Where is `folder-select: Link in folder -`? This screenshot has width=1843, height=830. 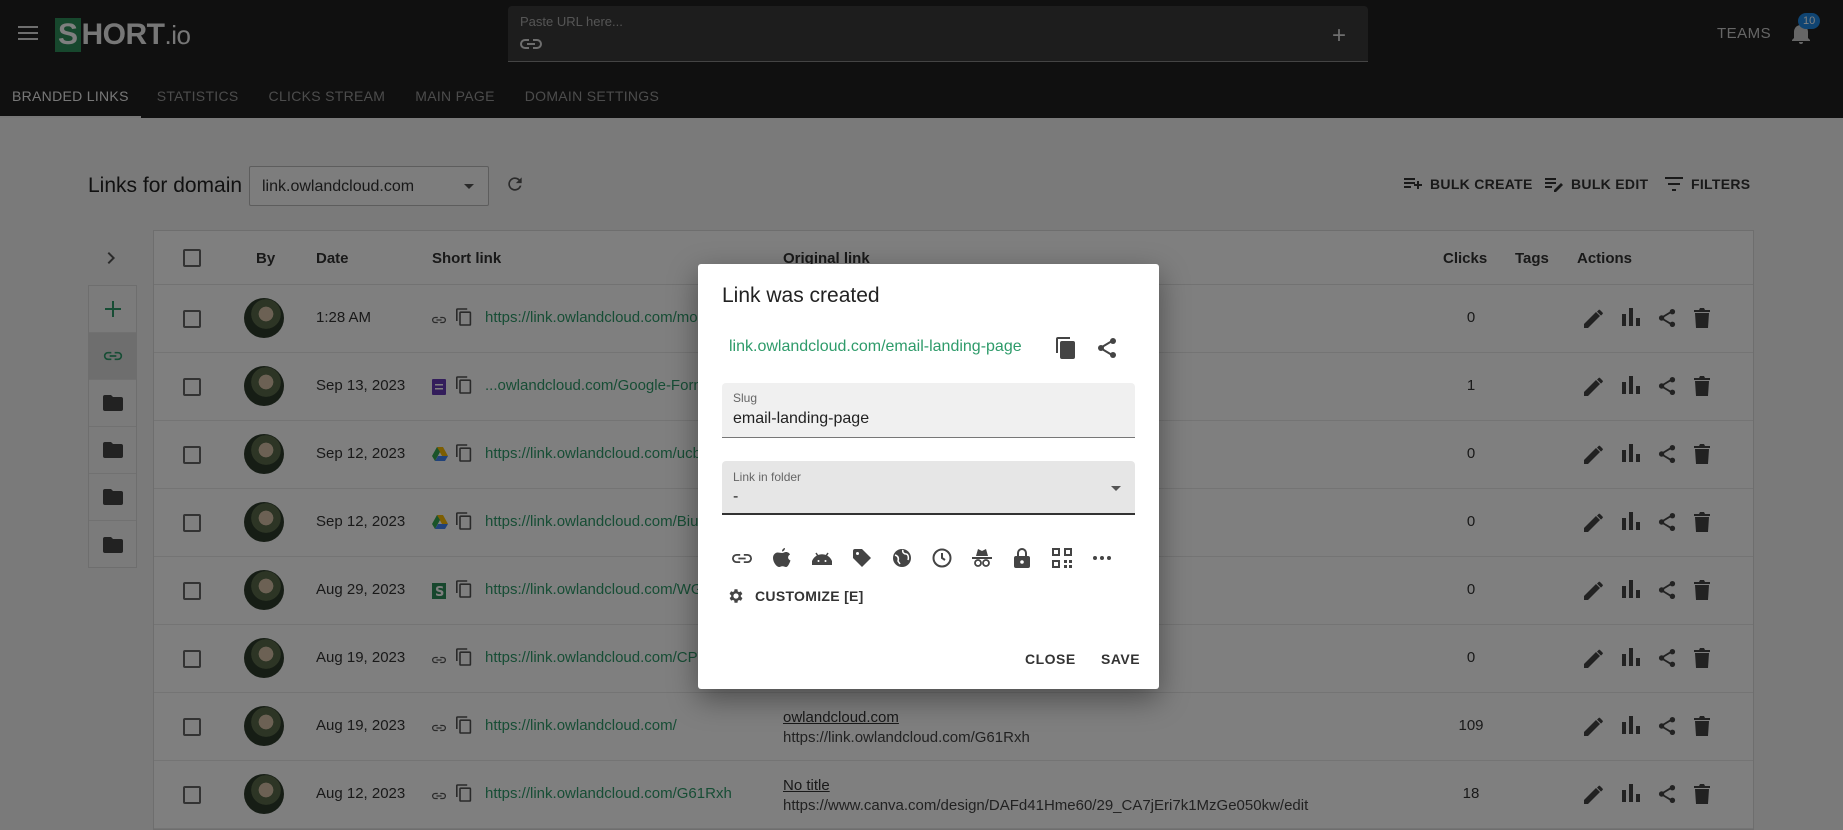
folder-select: Link in folder - is located at coordinates (928, 488).